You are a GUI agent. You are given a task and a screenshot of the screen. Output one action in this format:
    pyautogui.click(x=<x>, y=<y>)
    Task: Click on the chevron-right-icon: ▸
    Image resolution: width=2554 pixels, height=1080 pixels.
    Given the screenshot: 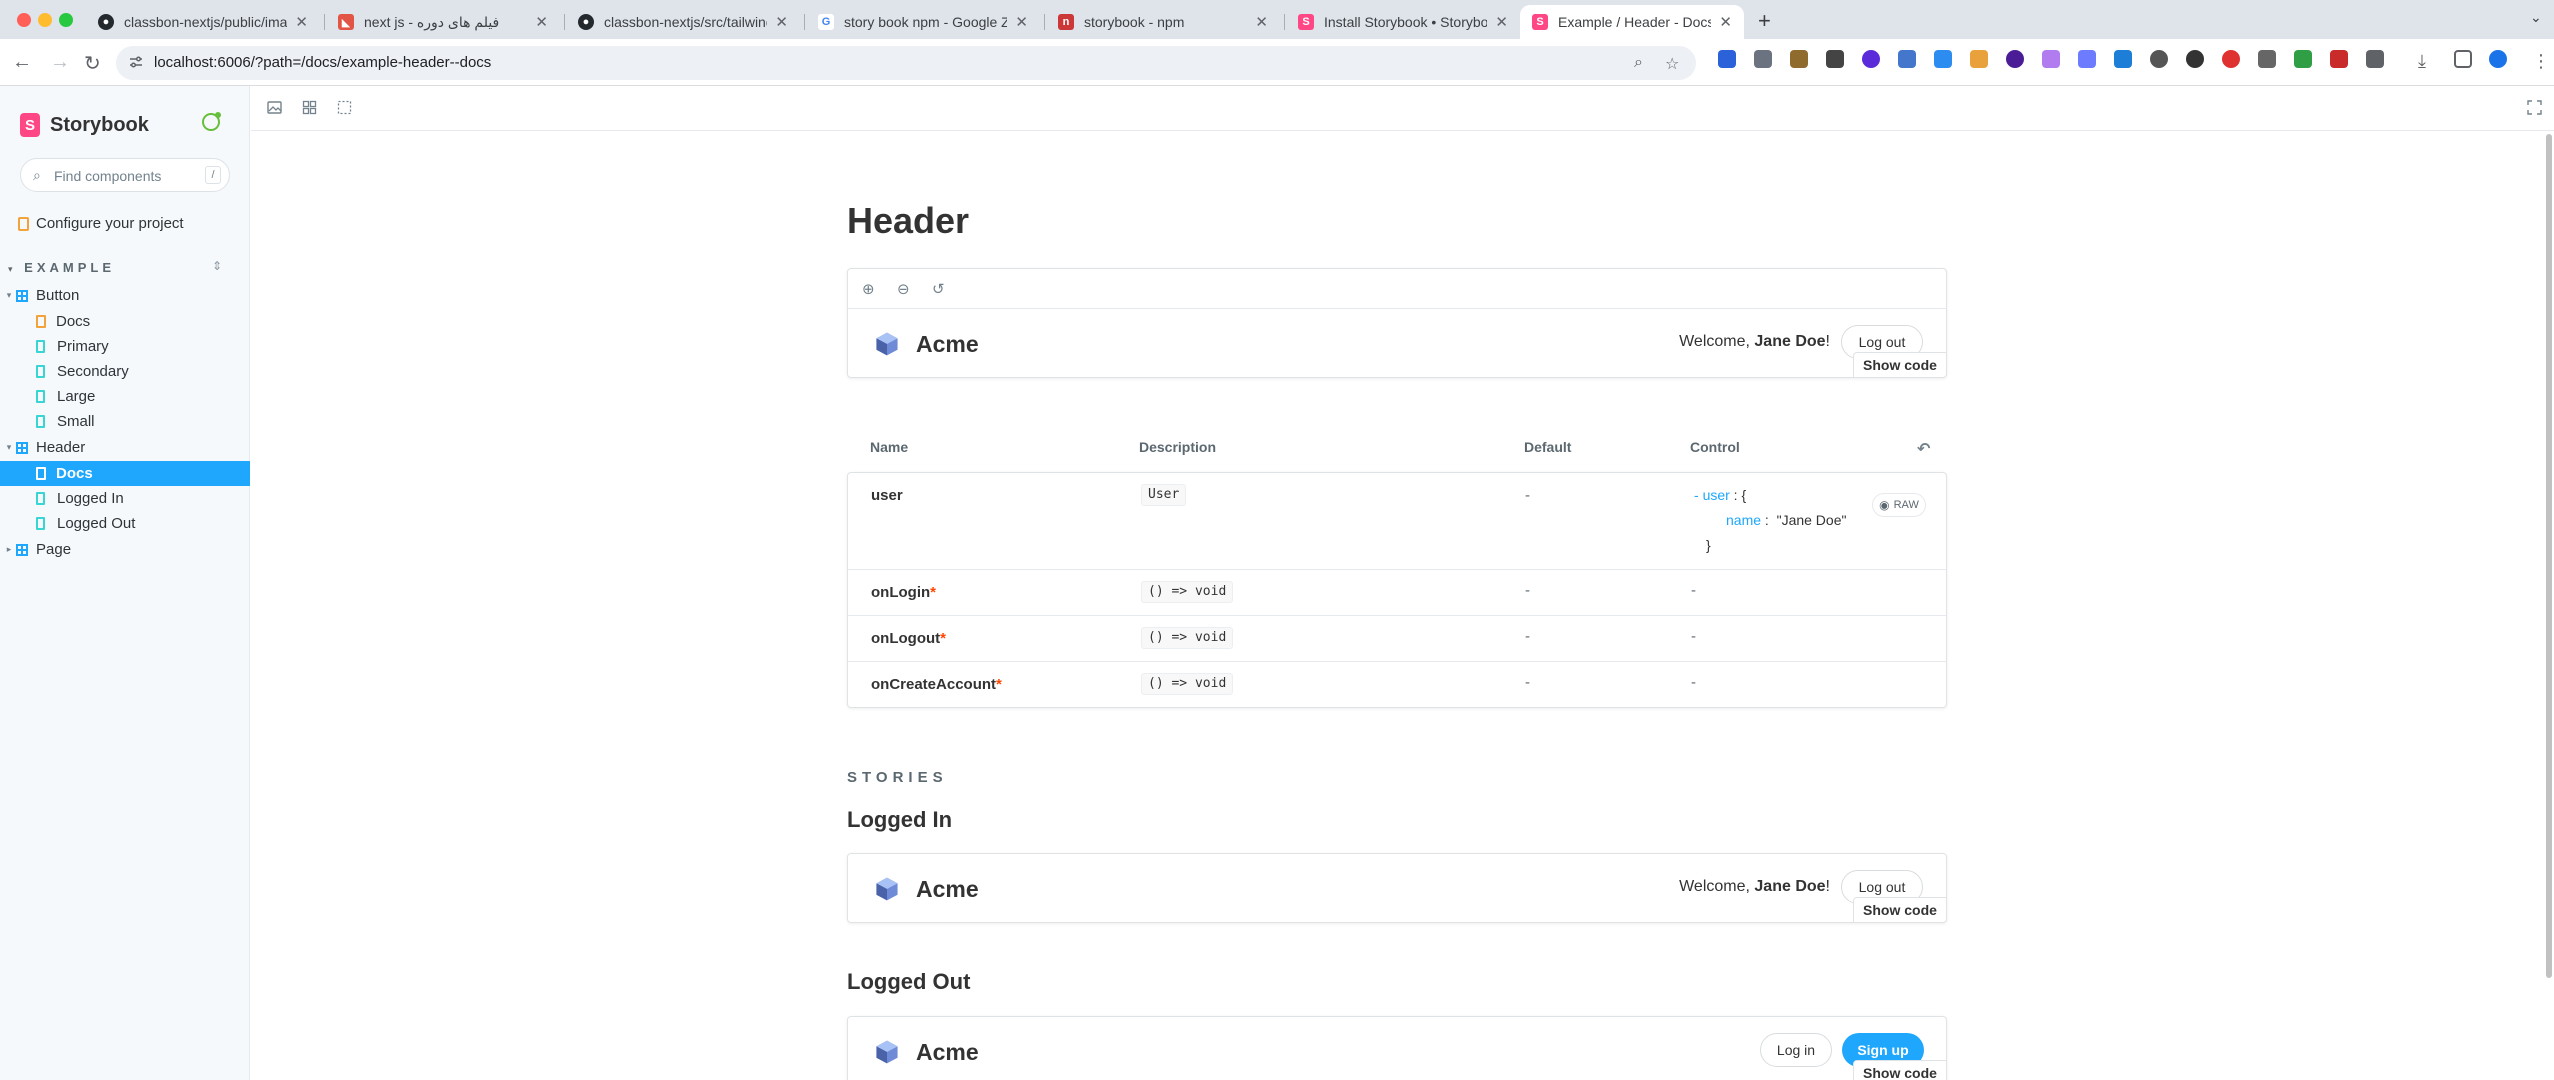 What is the action you would take?
    pyautogui.click(x=9, y=549)
    